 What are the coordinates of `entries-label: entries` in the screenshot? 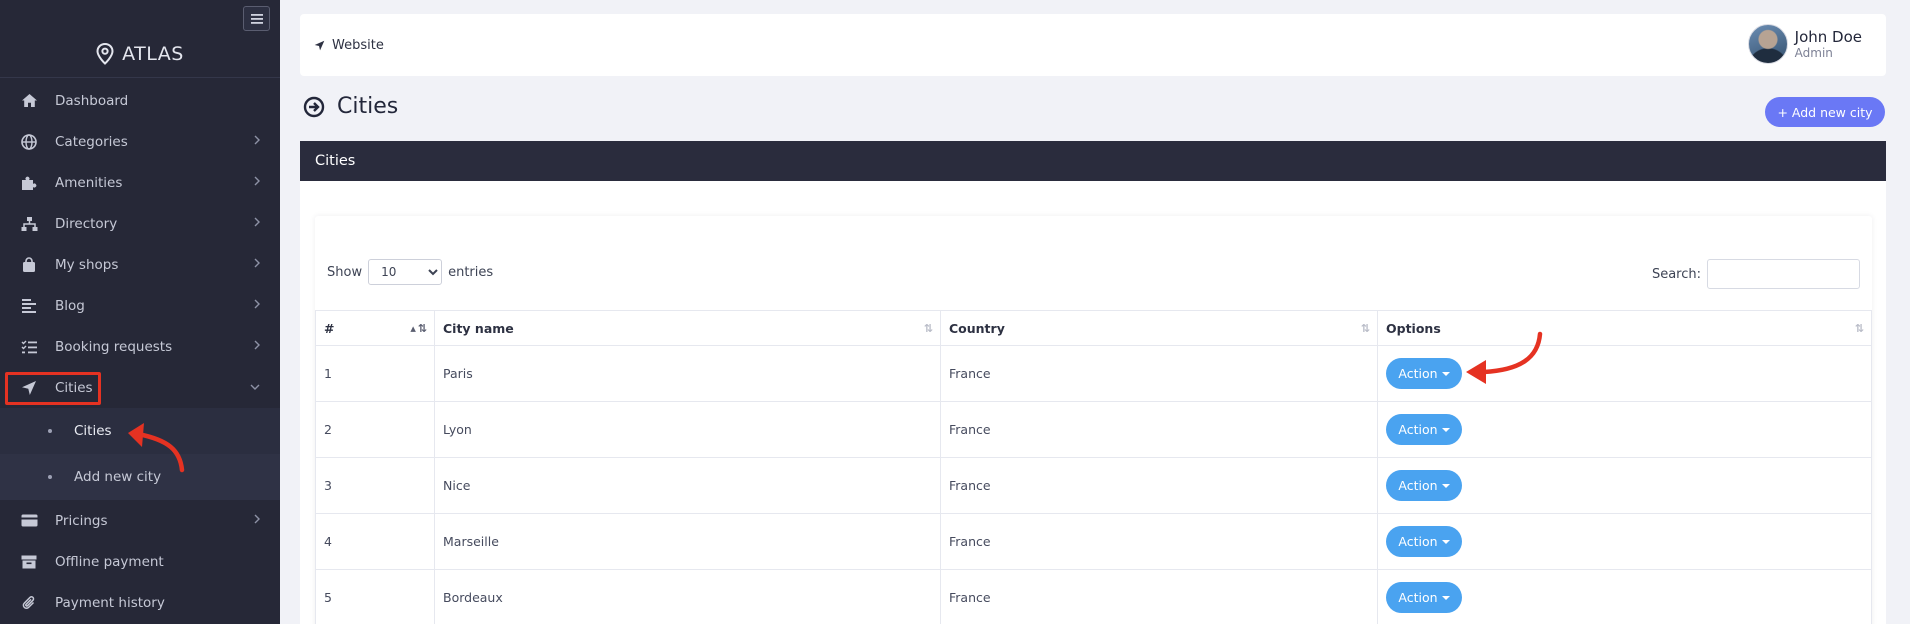 It's located at (471, 272).